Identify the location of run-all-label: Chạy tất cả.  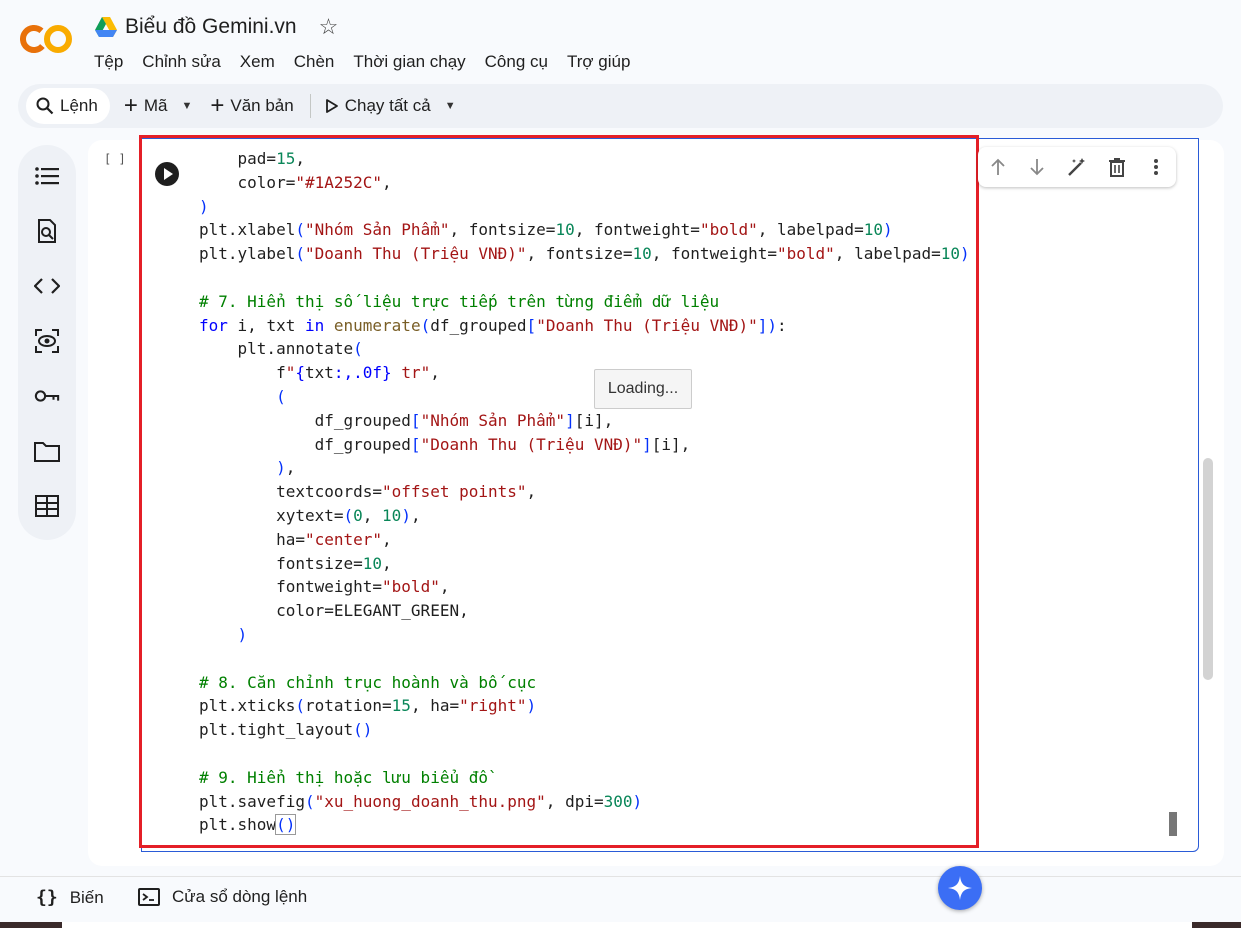
(387, 105).